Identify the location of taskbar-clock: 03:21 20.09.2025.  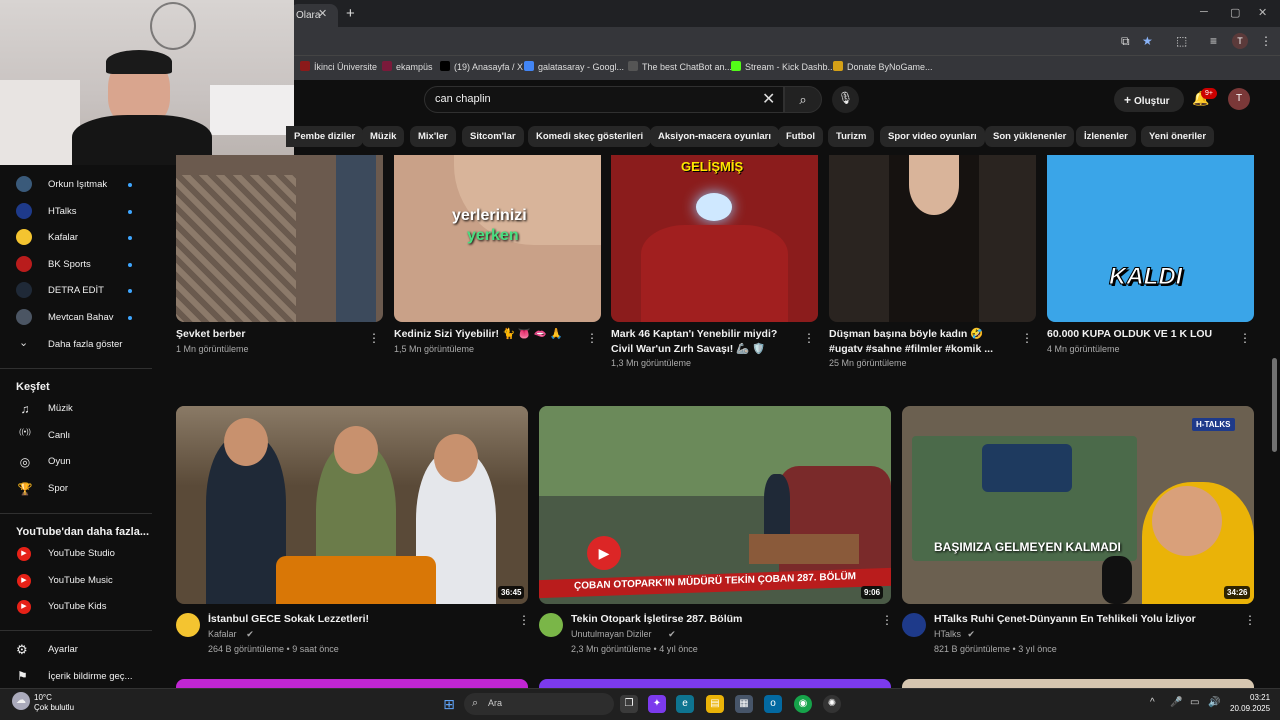
(1250, 703).